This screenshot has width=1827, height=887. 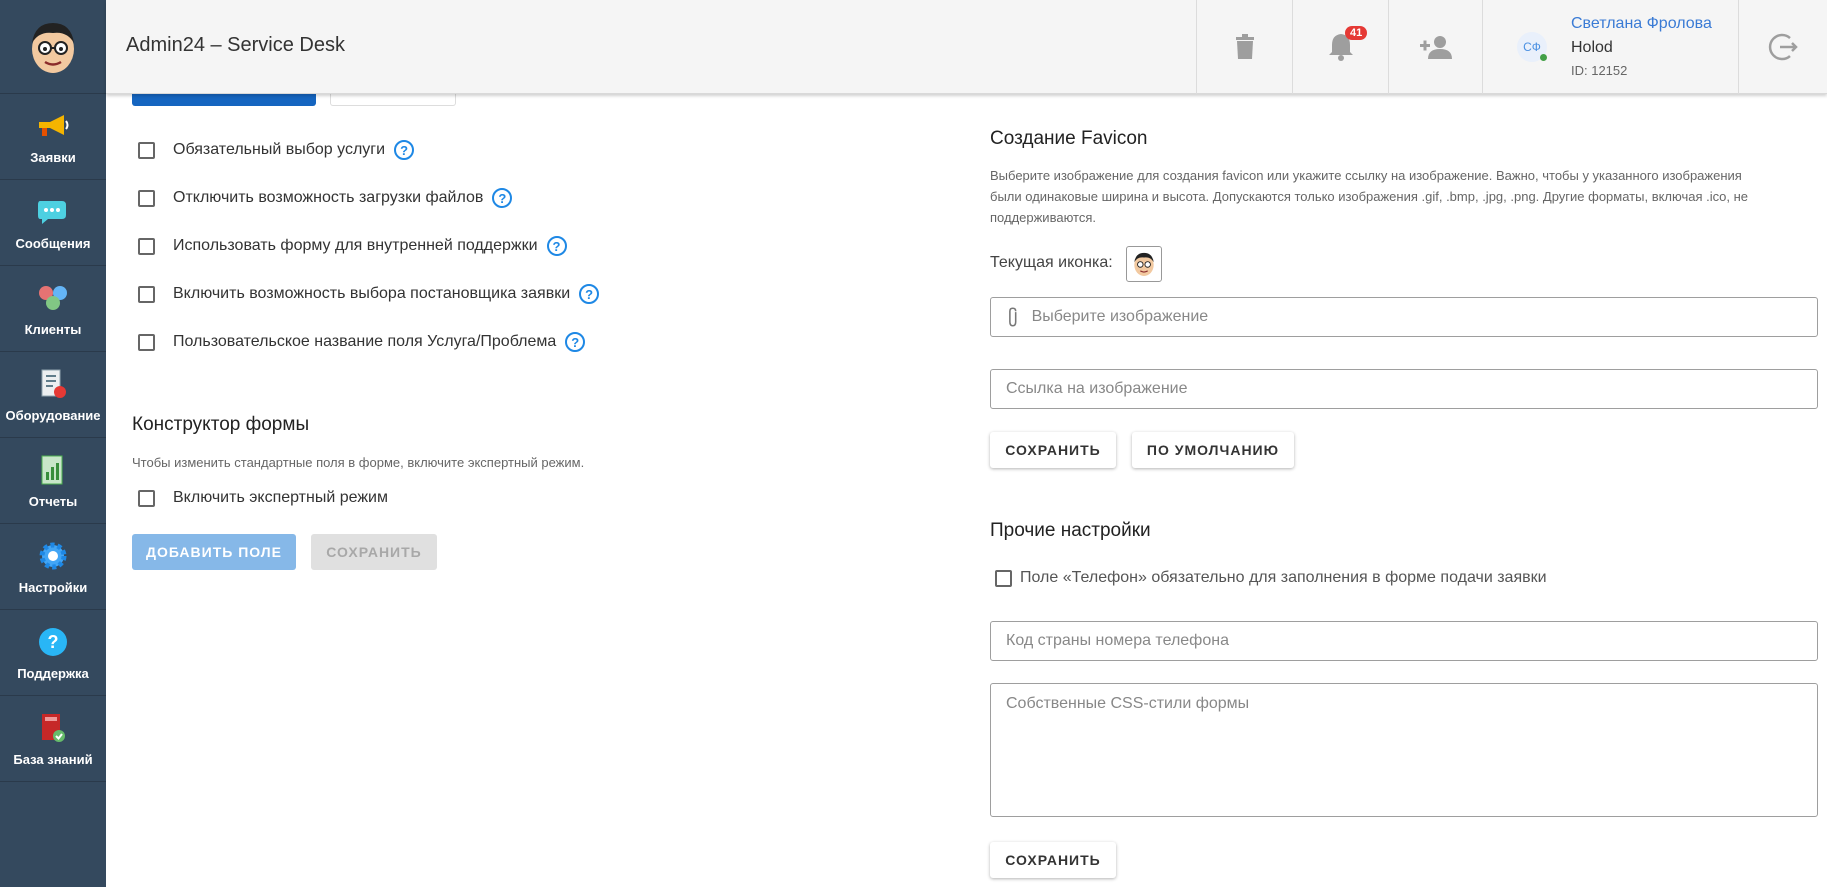 I want to click on paperclip-icon, so click(x=1013, y=317).